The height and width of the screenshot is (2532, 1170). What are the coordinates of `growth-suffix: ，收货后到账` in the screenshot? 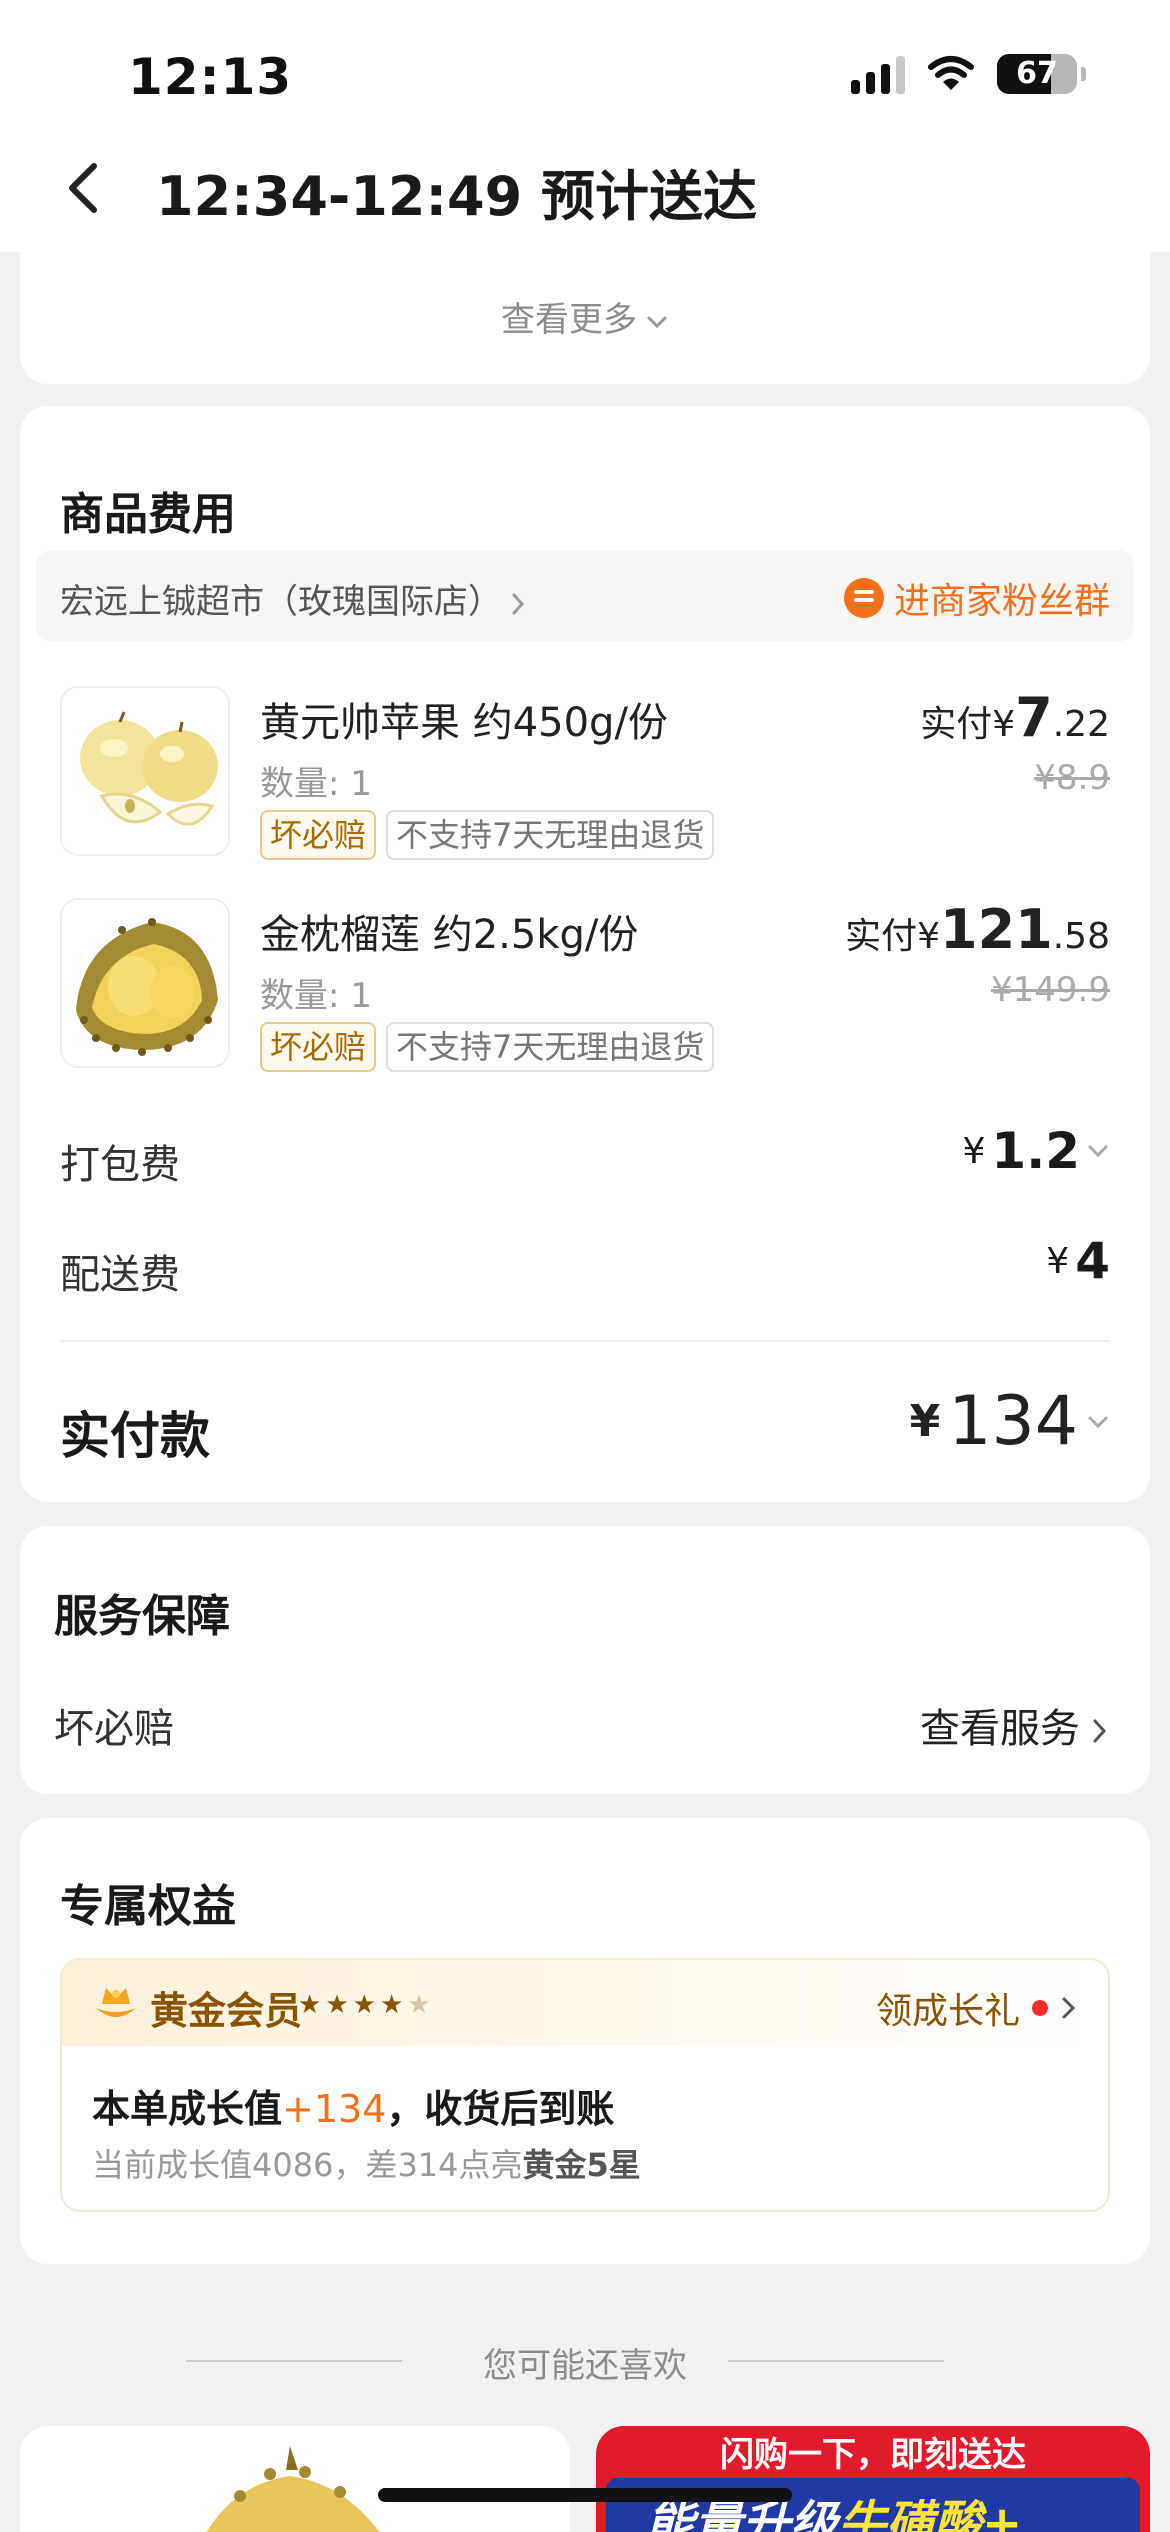 It's located at (500, 2109).